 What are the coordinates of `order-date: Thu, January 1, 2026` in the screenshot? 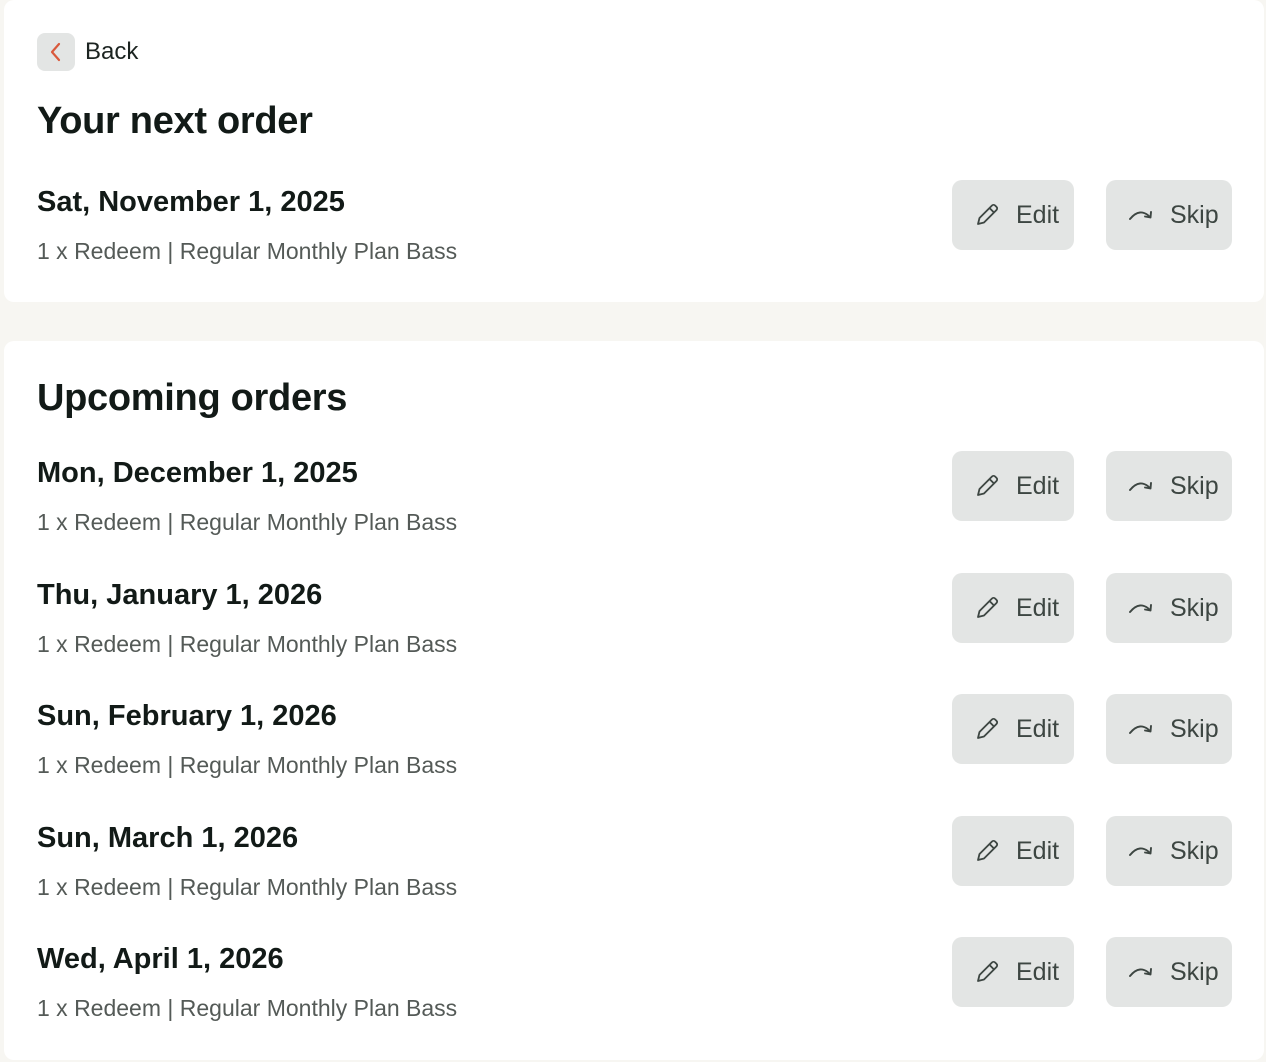 It's located at (180, 595).